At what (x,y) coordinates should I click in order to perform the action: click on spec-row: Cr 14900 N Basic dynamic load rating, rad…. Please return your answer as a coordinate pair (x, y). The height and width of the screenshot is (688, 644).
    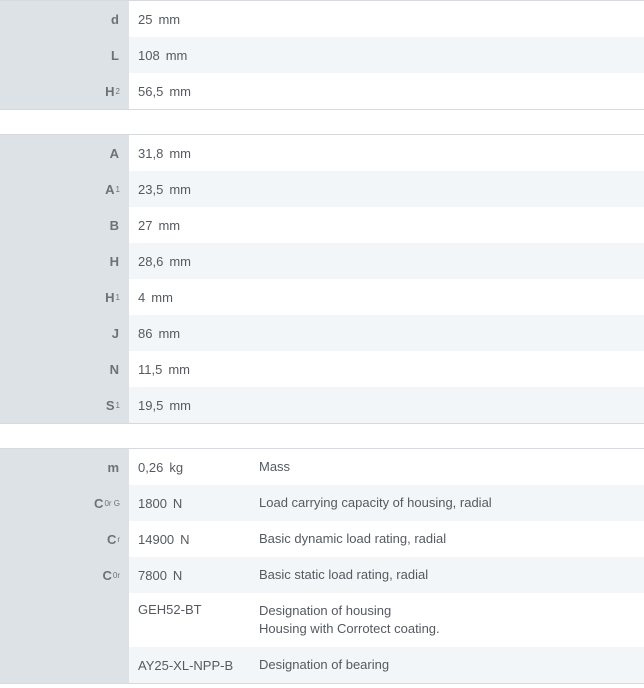
    Looking at the image, I should click on (322, 539).